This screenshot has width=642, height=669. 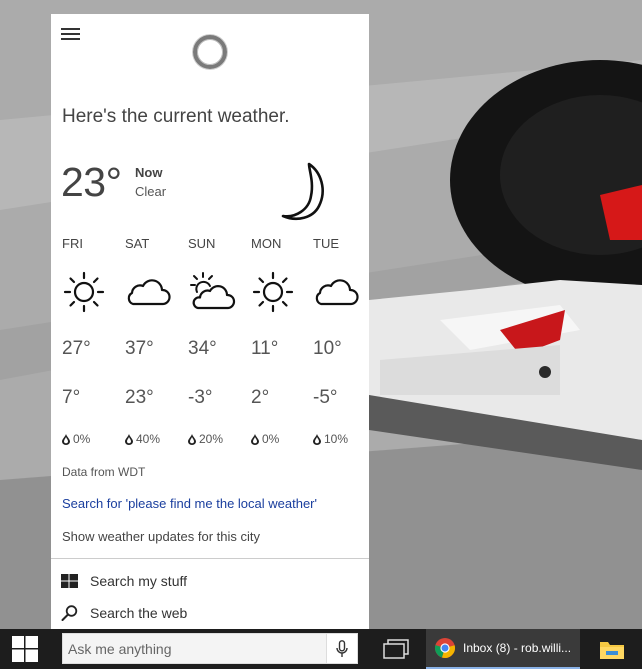 I want to click on weather-headline: Here's the current weather., so click(x=176, y=116).